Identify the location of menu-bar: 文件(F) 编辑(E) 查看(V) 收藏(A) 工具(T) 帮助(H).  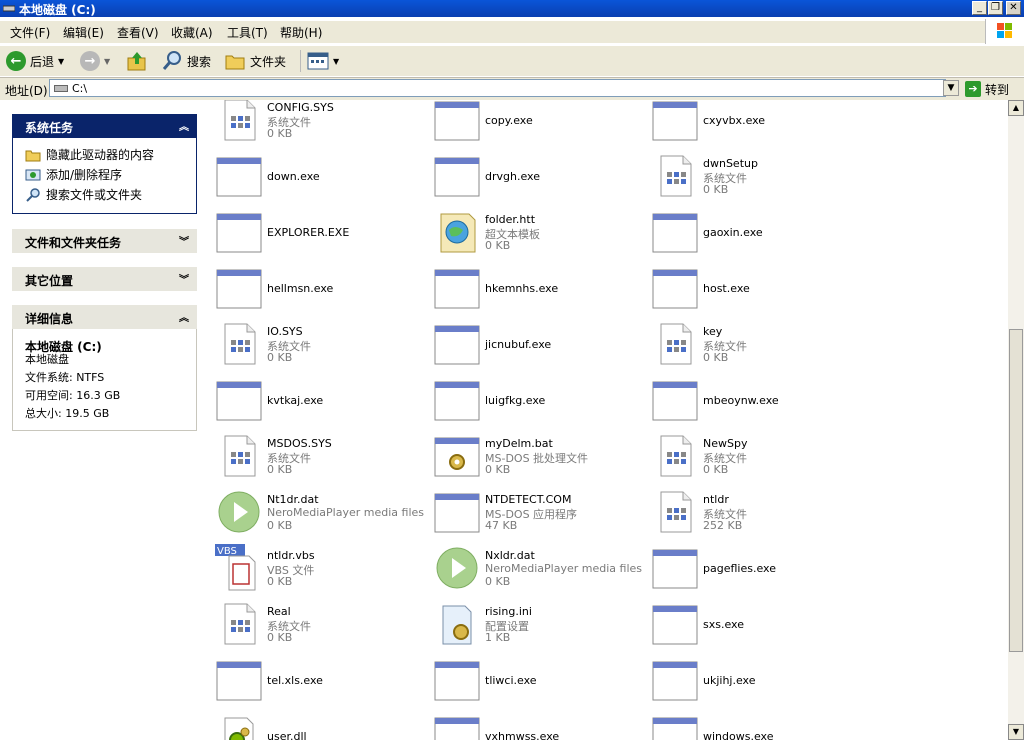
(512, 32).